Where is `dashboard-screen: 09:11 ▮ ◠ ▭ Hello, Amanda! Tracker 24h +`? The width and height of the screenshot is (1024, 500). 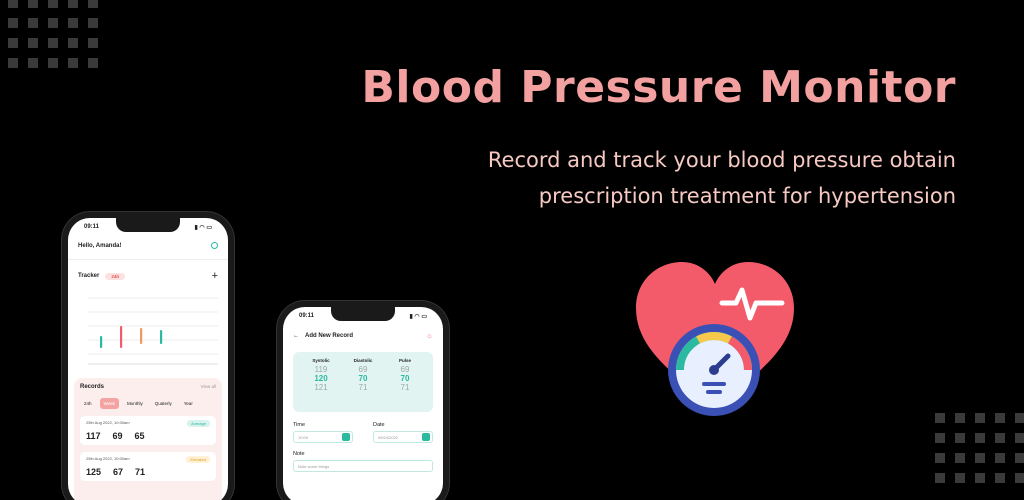 dashboard-screen: 09:11 ▮ ◠ ▭ Hello, Amanda! Tracker 24h + is located at coordinates (148, 359).